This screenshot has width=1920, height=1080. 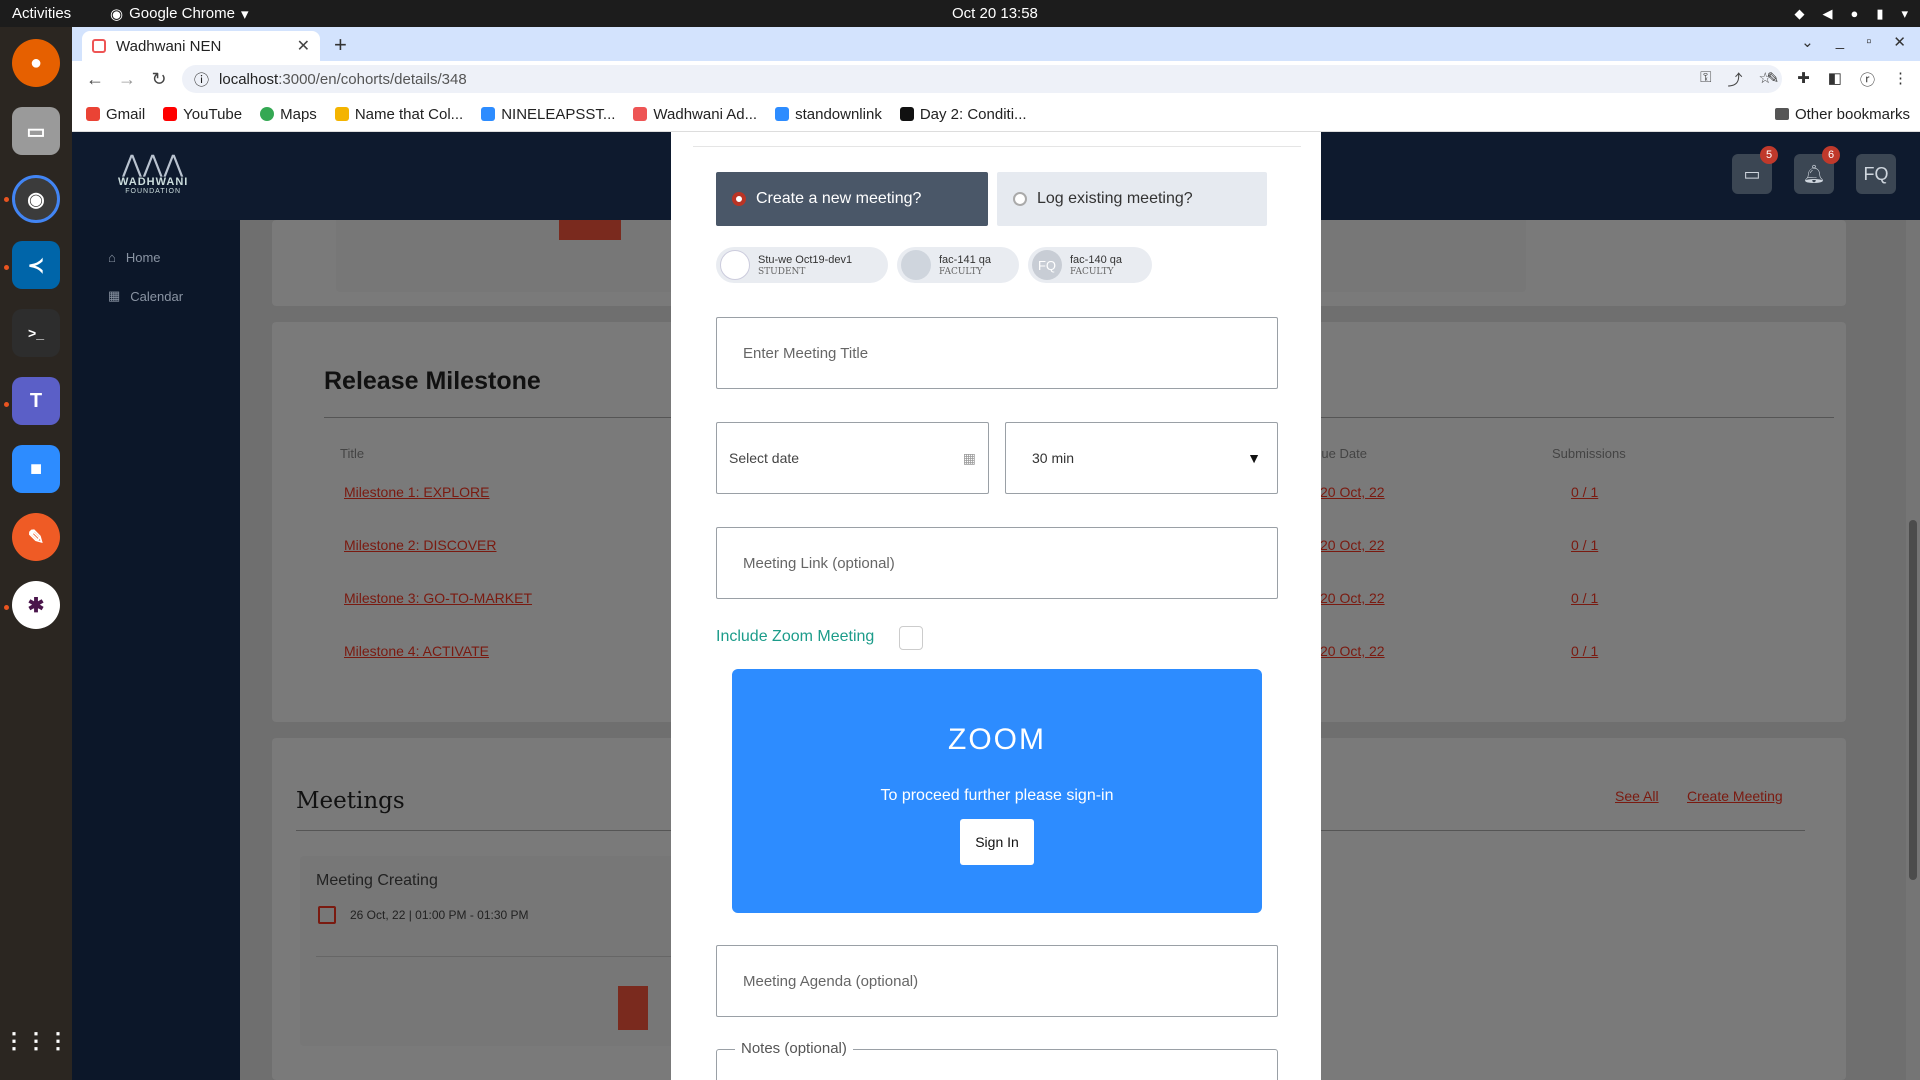 I want to click on participant-chip: Stu-we Oct19-dev1 STUDENT, so click(x=802, y=265).